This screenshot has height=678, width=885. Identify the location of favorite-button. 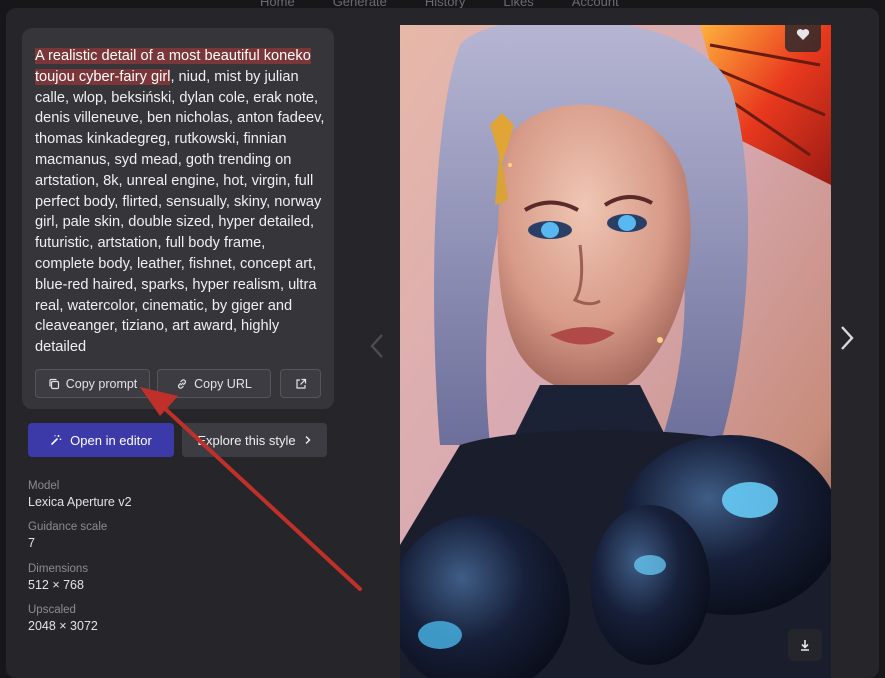
(803, 34).